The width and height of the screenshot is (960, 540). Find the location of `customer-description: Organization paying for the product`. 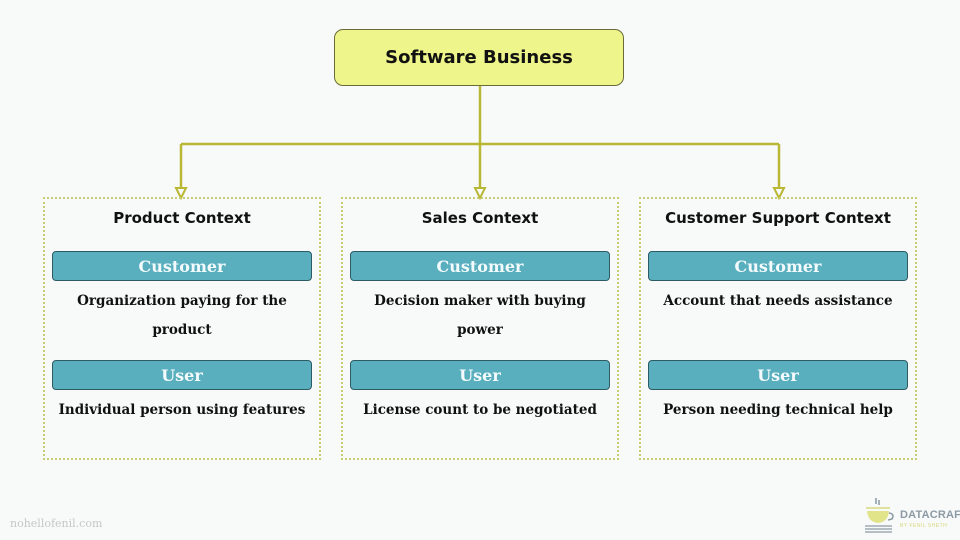

customer-description: Organization paying for the product is located at coordinates (182, 315).